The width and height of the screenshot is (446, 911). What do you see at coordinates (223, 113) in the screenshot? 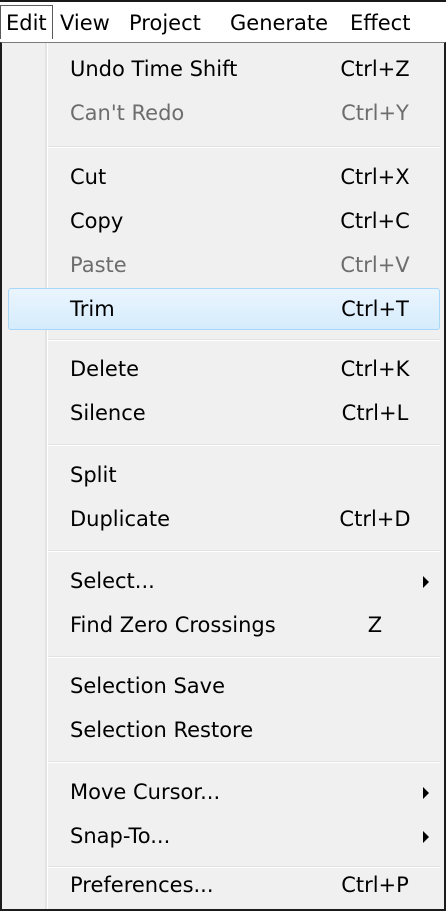
I see `menu-item-redo: Can't Redo Ctrl+Y` at bounding box center [223, 113].